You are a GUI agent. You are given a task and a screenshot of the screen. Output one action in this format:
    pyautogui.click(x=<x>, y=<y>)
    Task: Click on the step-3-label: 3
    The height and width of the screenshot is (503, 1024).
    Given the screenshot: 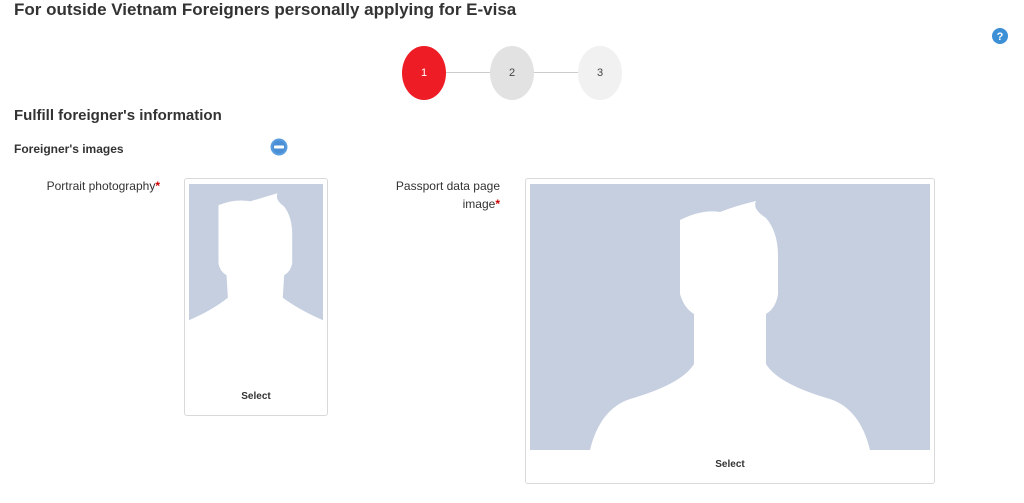 What is the action you would take?
    pyautogui.click(x=600, y=73)
    